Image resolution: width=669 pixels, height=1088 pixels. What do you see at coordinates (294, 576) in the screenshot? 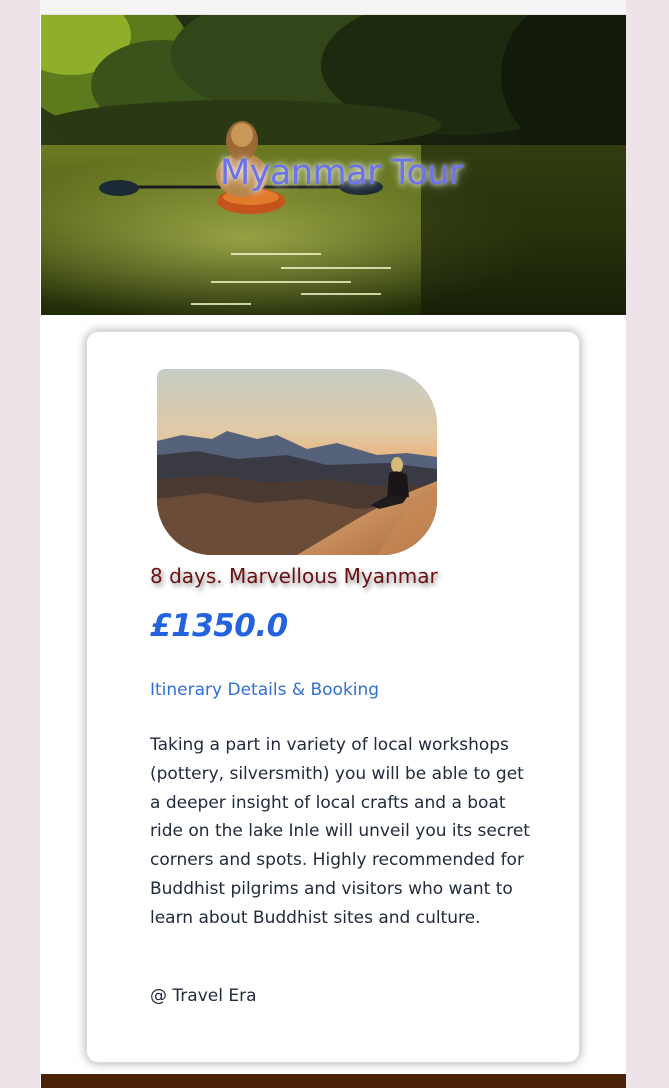
I see `tour-title: 8 days. Marvellous Myanmar` at bounding box center [294, 576].